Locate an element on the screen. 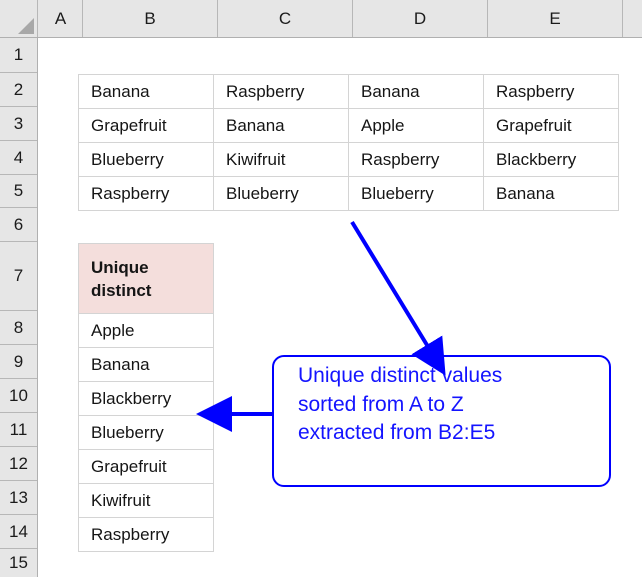  cell-b8: Apple is located at coordinates (146, 330).